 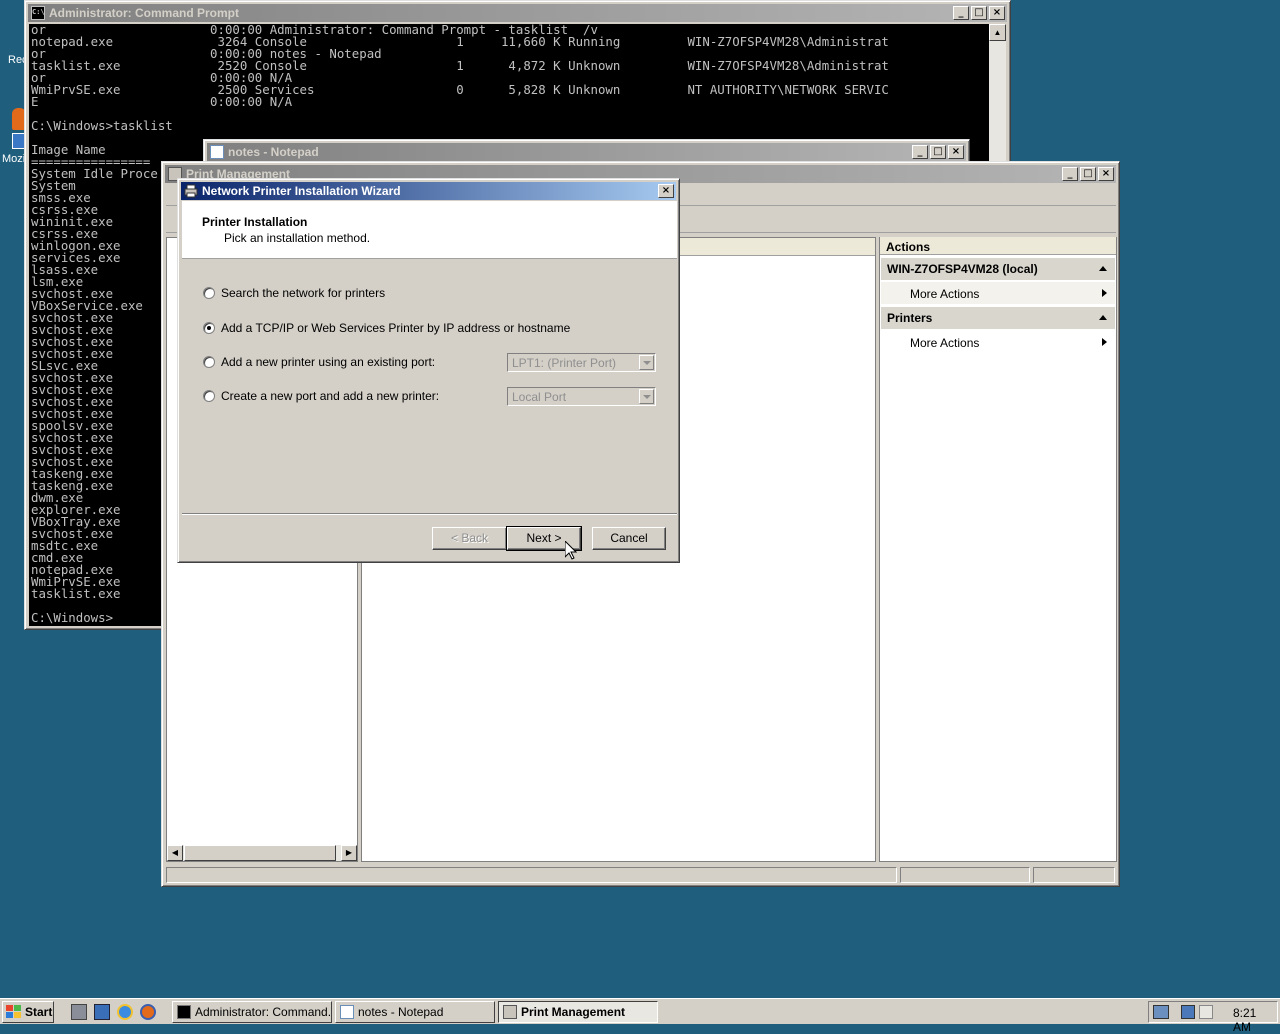 I want to click on desktop-label-mozilla: Mozi, so click(x=13, y=159).